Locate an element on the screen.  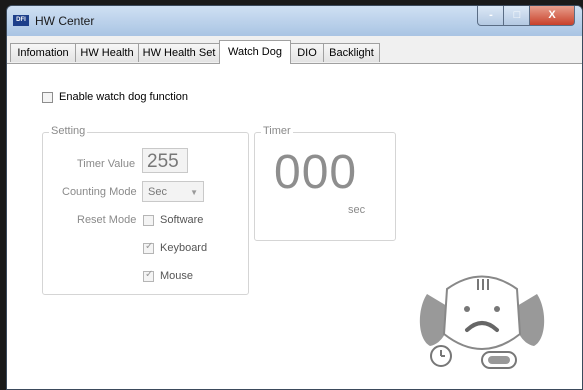
maximize-button: □ is located at coordinates (517, 16).